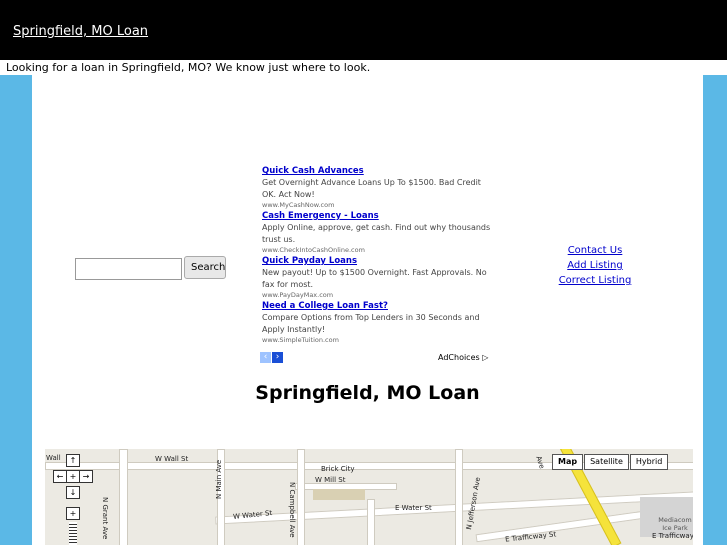 The image size is (727, 545). Describe the element at coordinates (378, 171) in the screenshot. I see `ad-title-link: Quick Cash Advances` at that location.